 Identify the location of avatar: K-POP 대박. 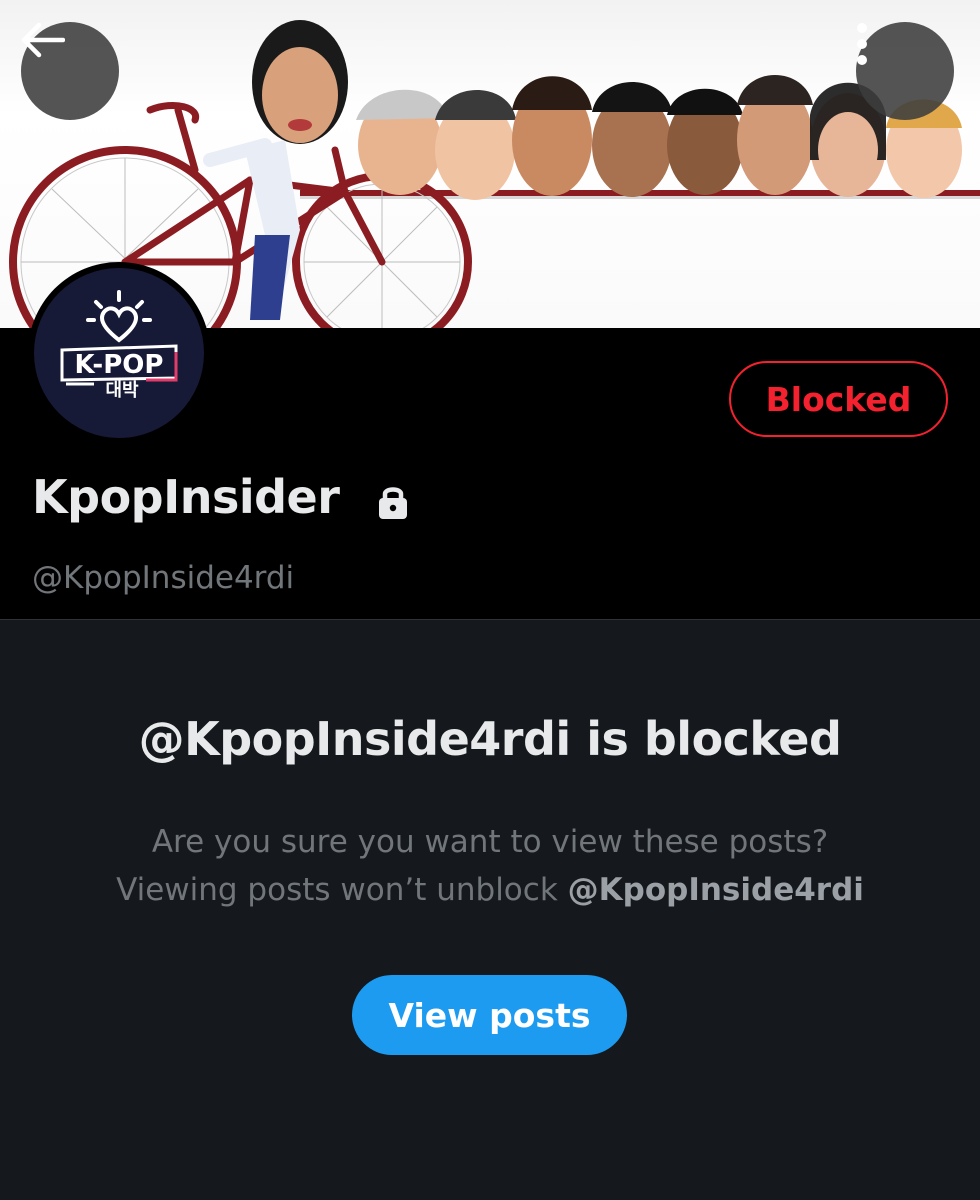
(119, 353).